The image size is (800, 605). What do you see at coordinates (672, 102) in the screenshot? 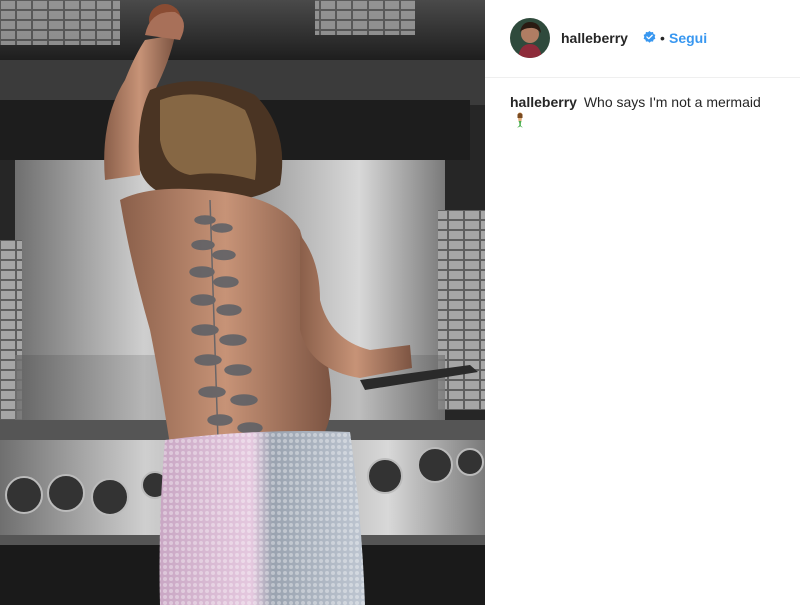
I see `caption-text: Who says I'm not a mermaid` at bounding box center [672, 102].